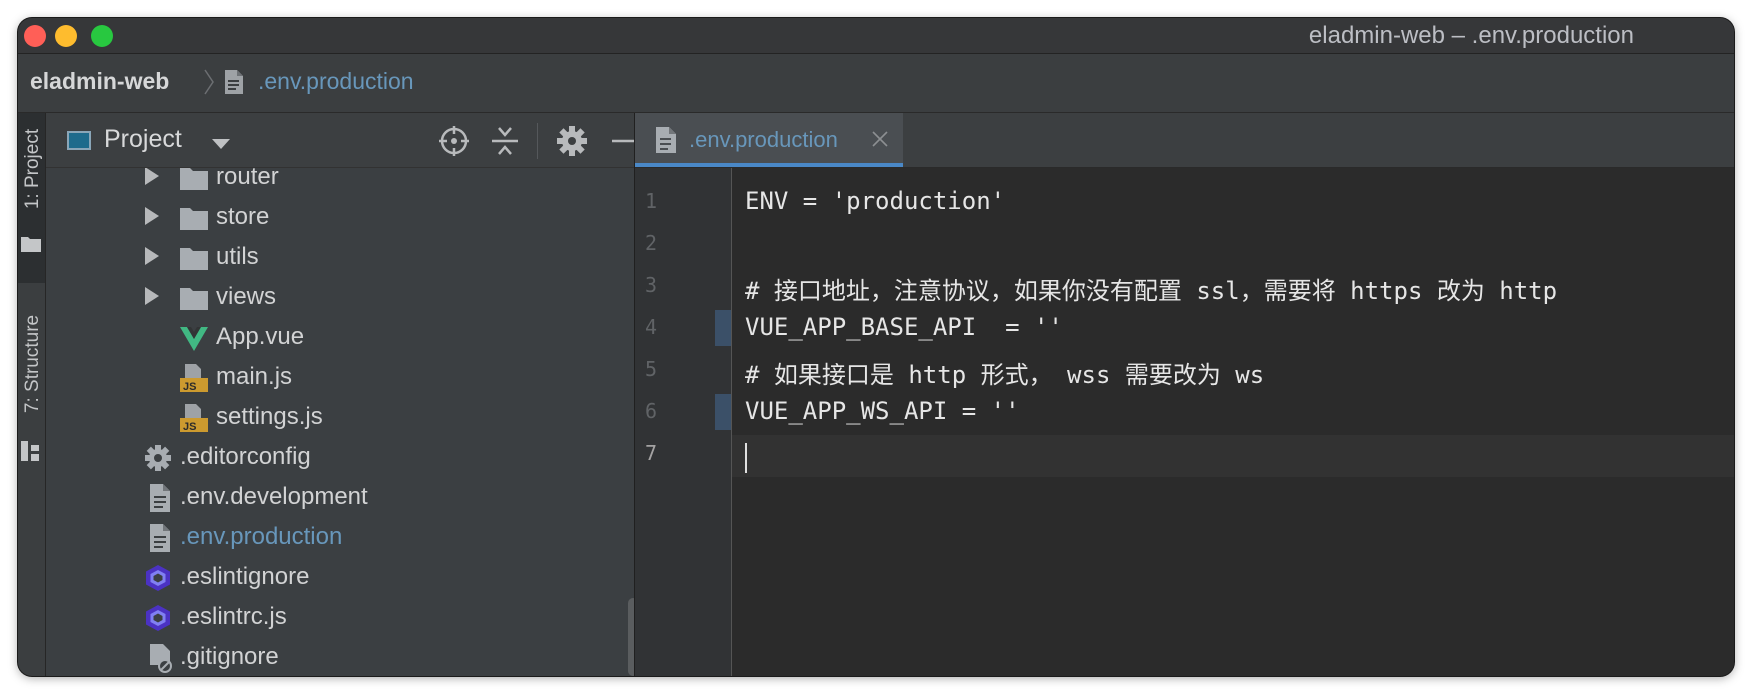 This screenshot has height=694, width=1752. What do you see at coordinates (683, 422) in the screenshot?
I see `line-number-gutter: 1 2 3 4 5 6 7` at bounding box center [683, 422].